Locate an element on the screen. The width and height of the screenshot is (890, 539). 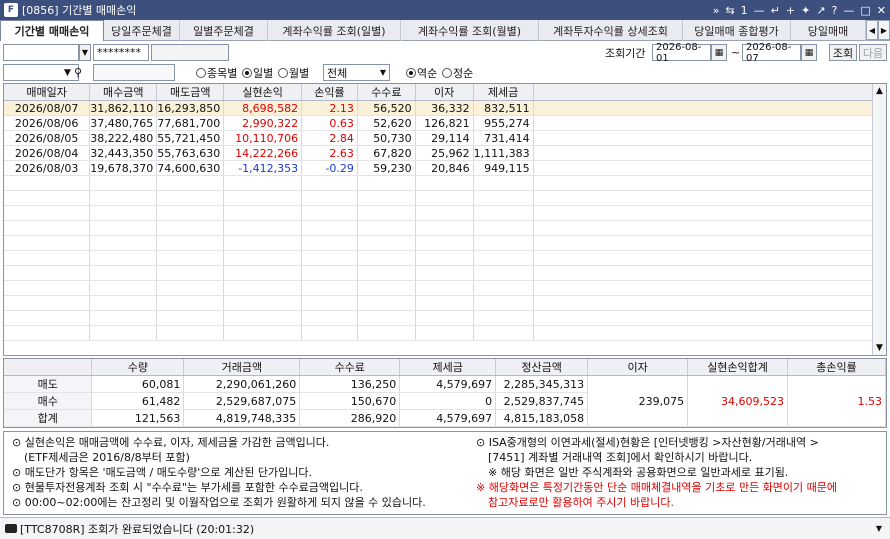
col-header: 정산금액 is located at coordinates (542, 367).